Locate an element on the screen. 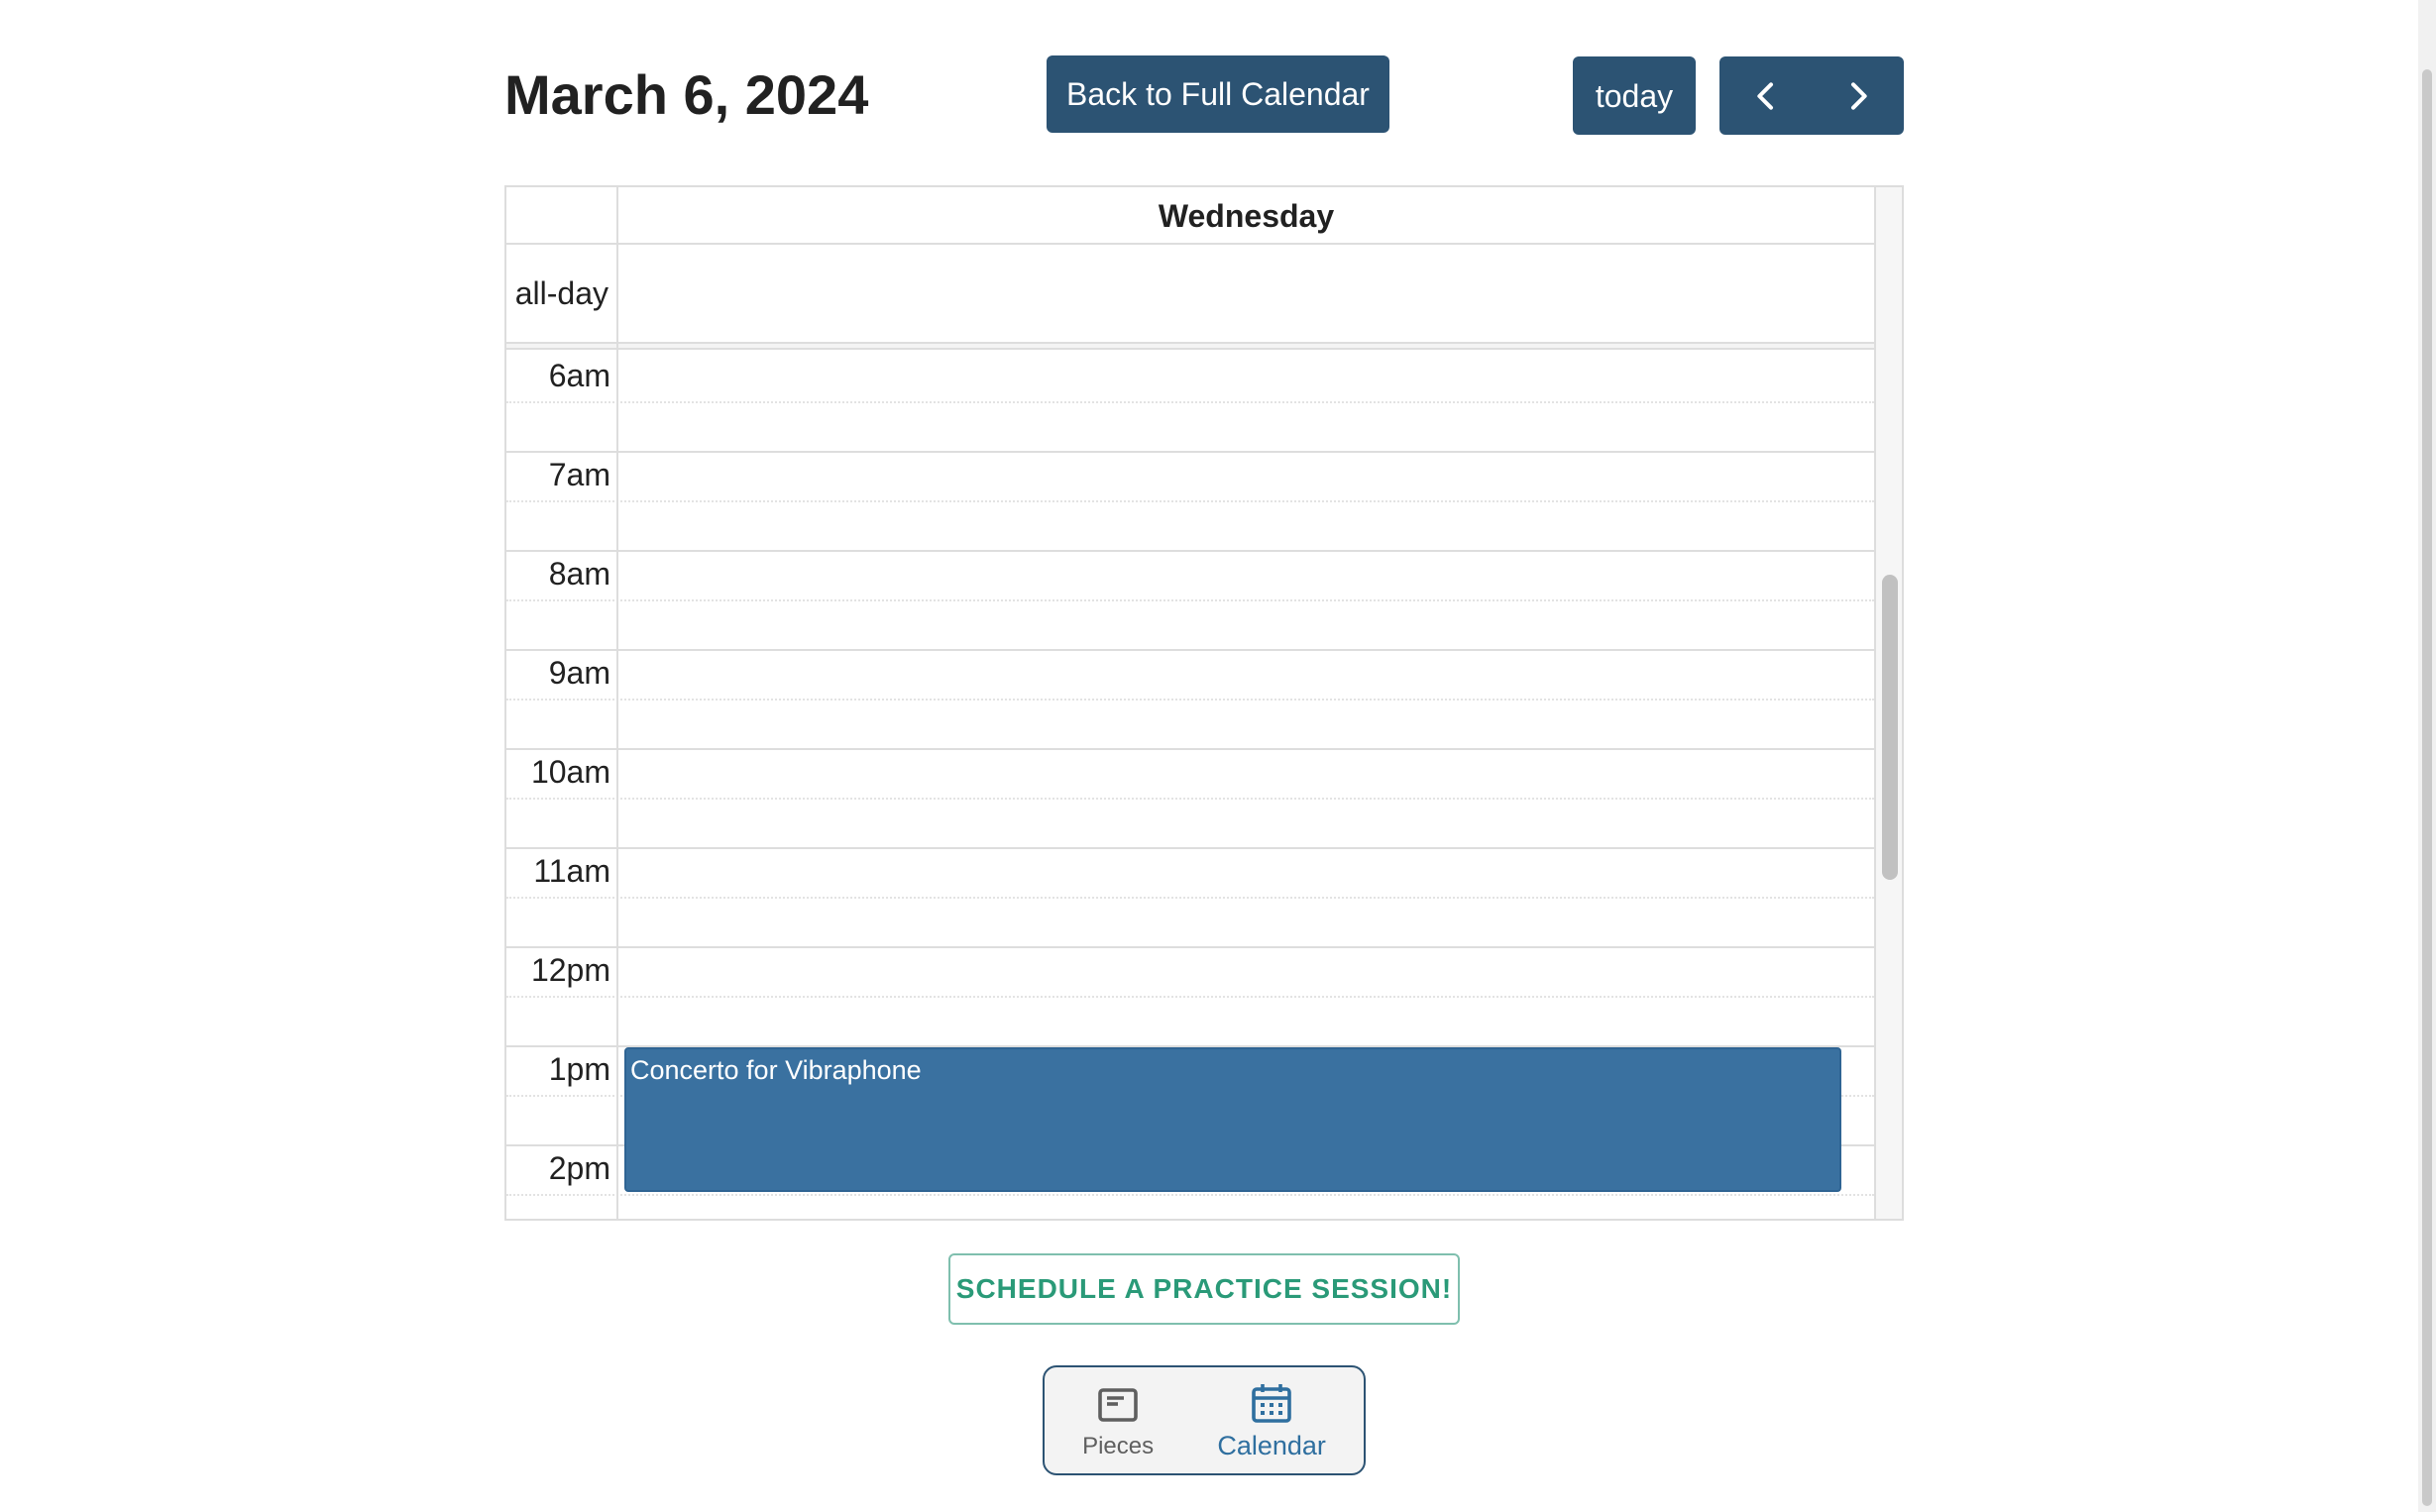 Image resolution: width=2436 pixels, height=1512 pixels. calendar-event: Concerto for Vibraphone is located at coordinates (1232, 1120).